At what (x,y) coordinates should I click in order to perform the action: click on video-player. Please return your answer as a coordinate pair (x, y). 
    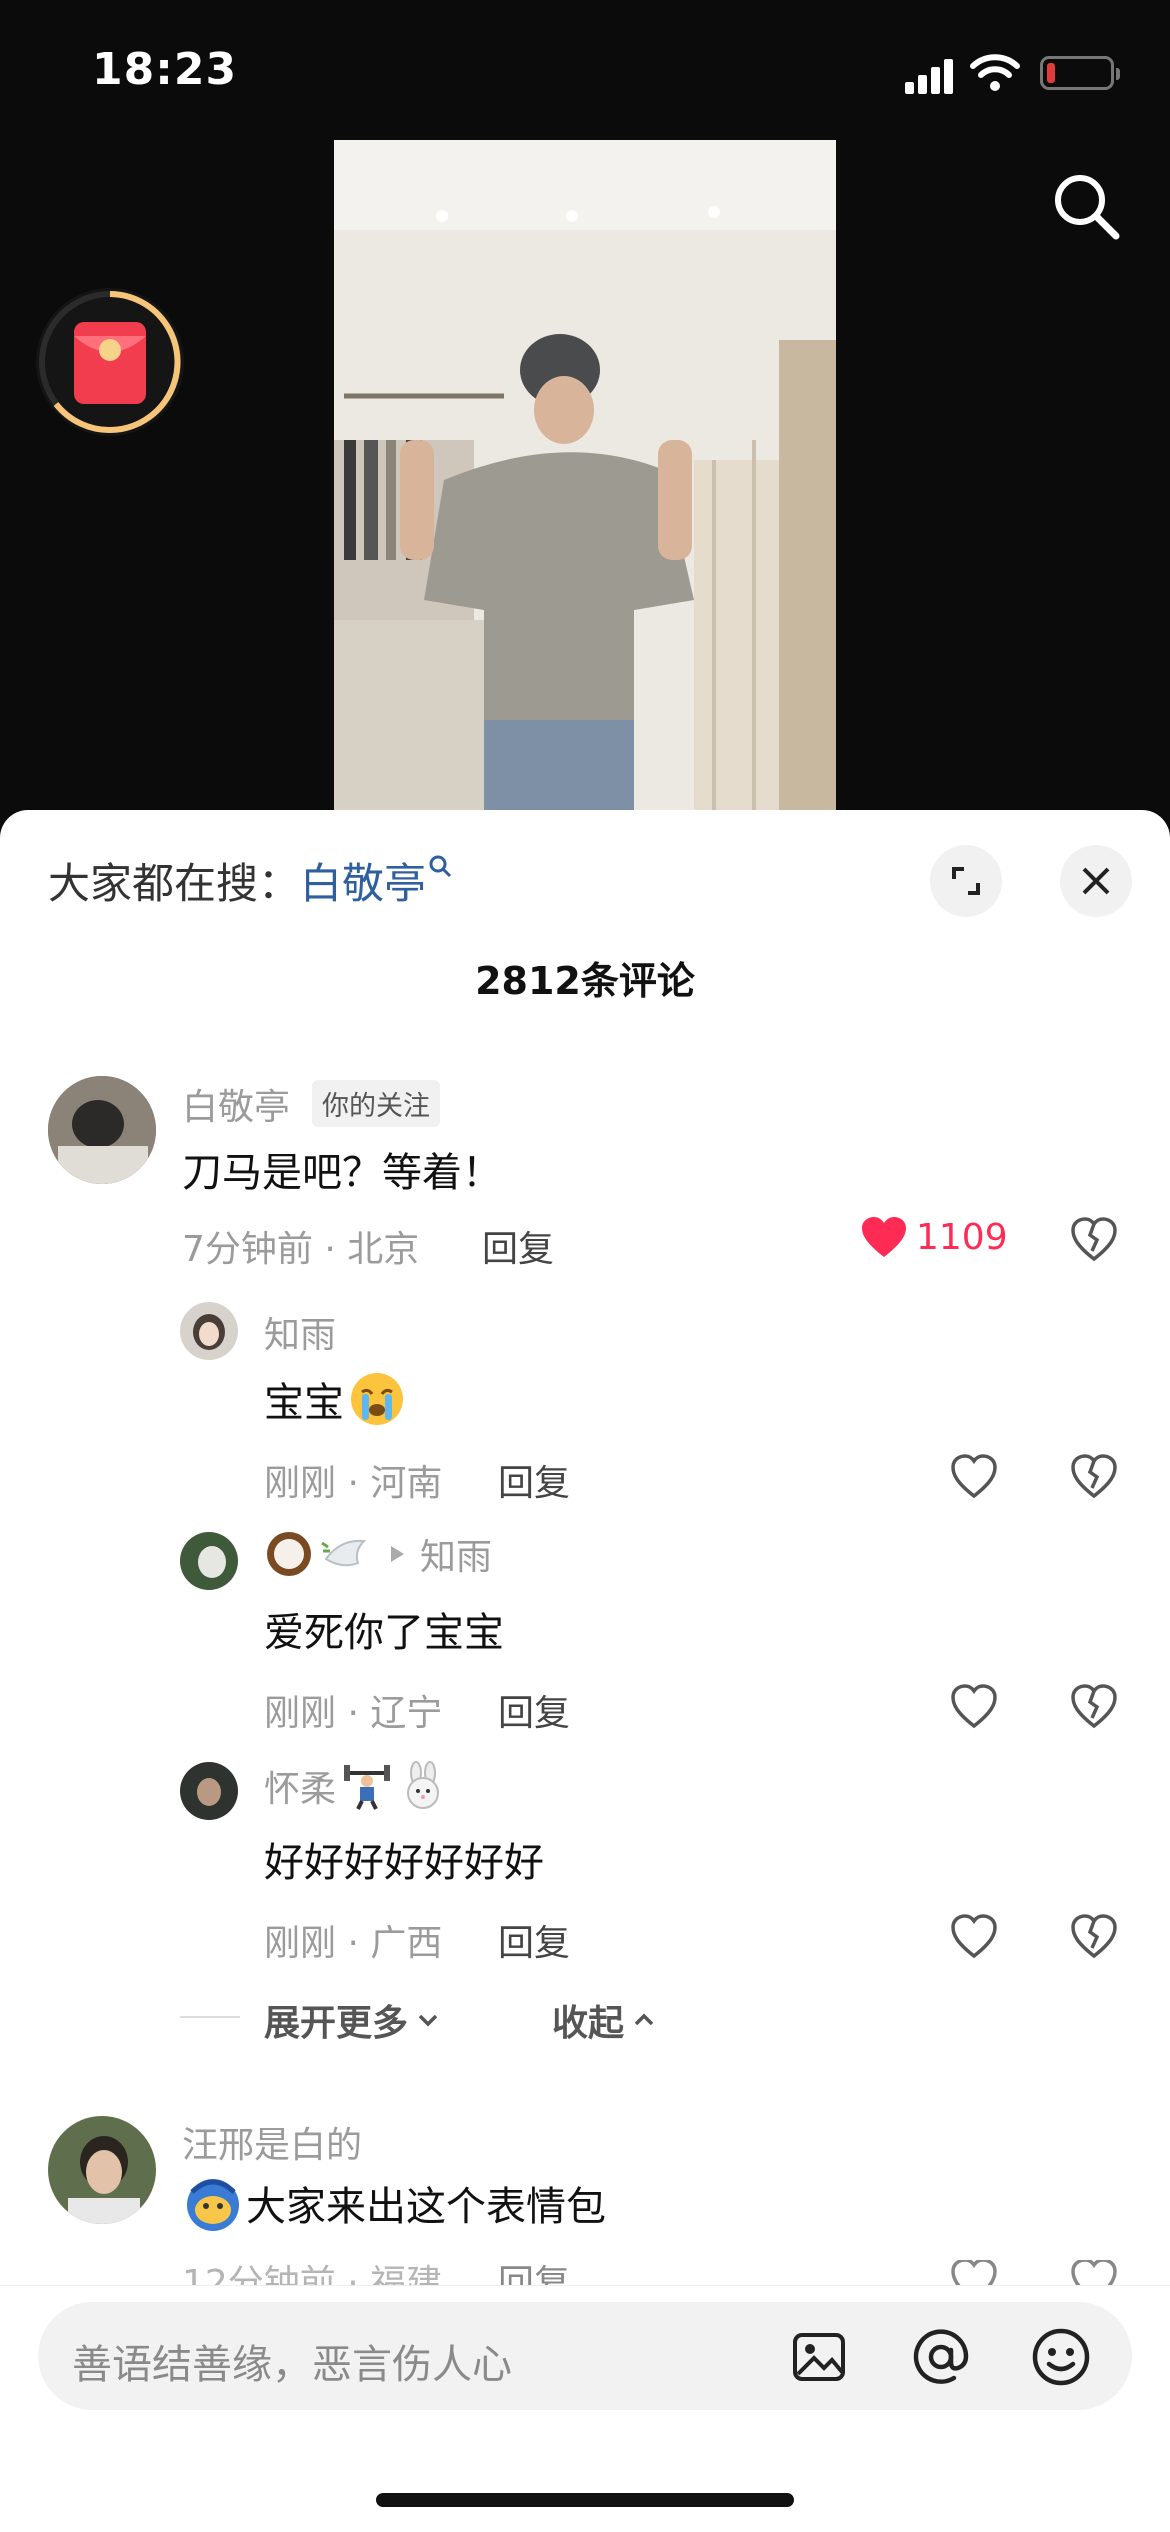
    Looking at the image, I should click on (585, 475).